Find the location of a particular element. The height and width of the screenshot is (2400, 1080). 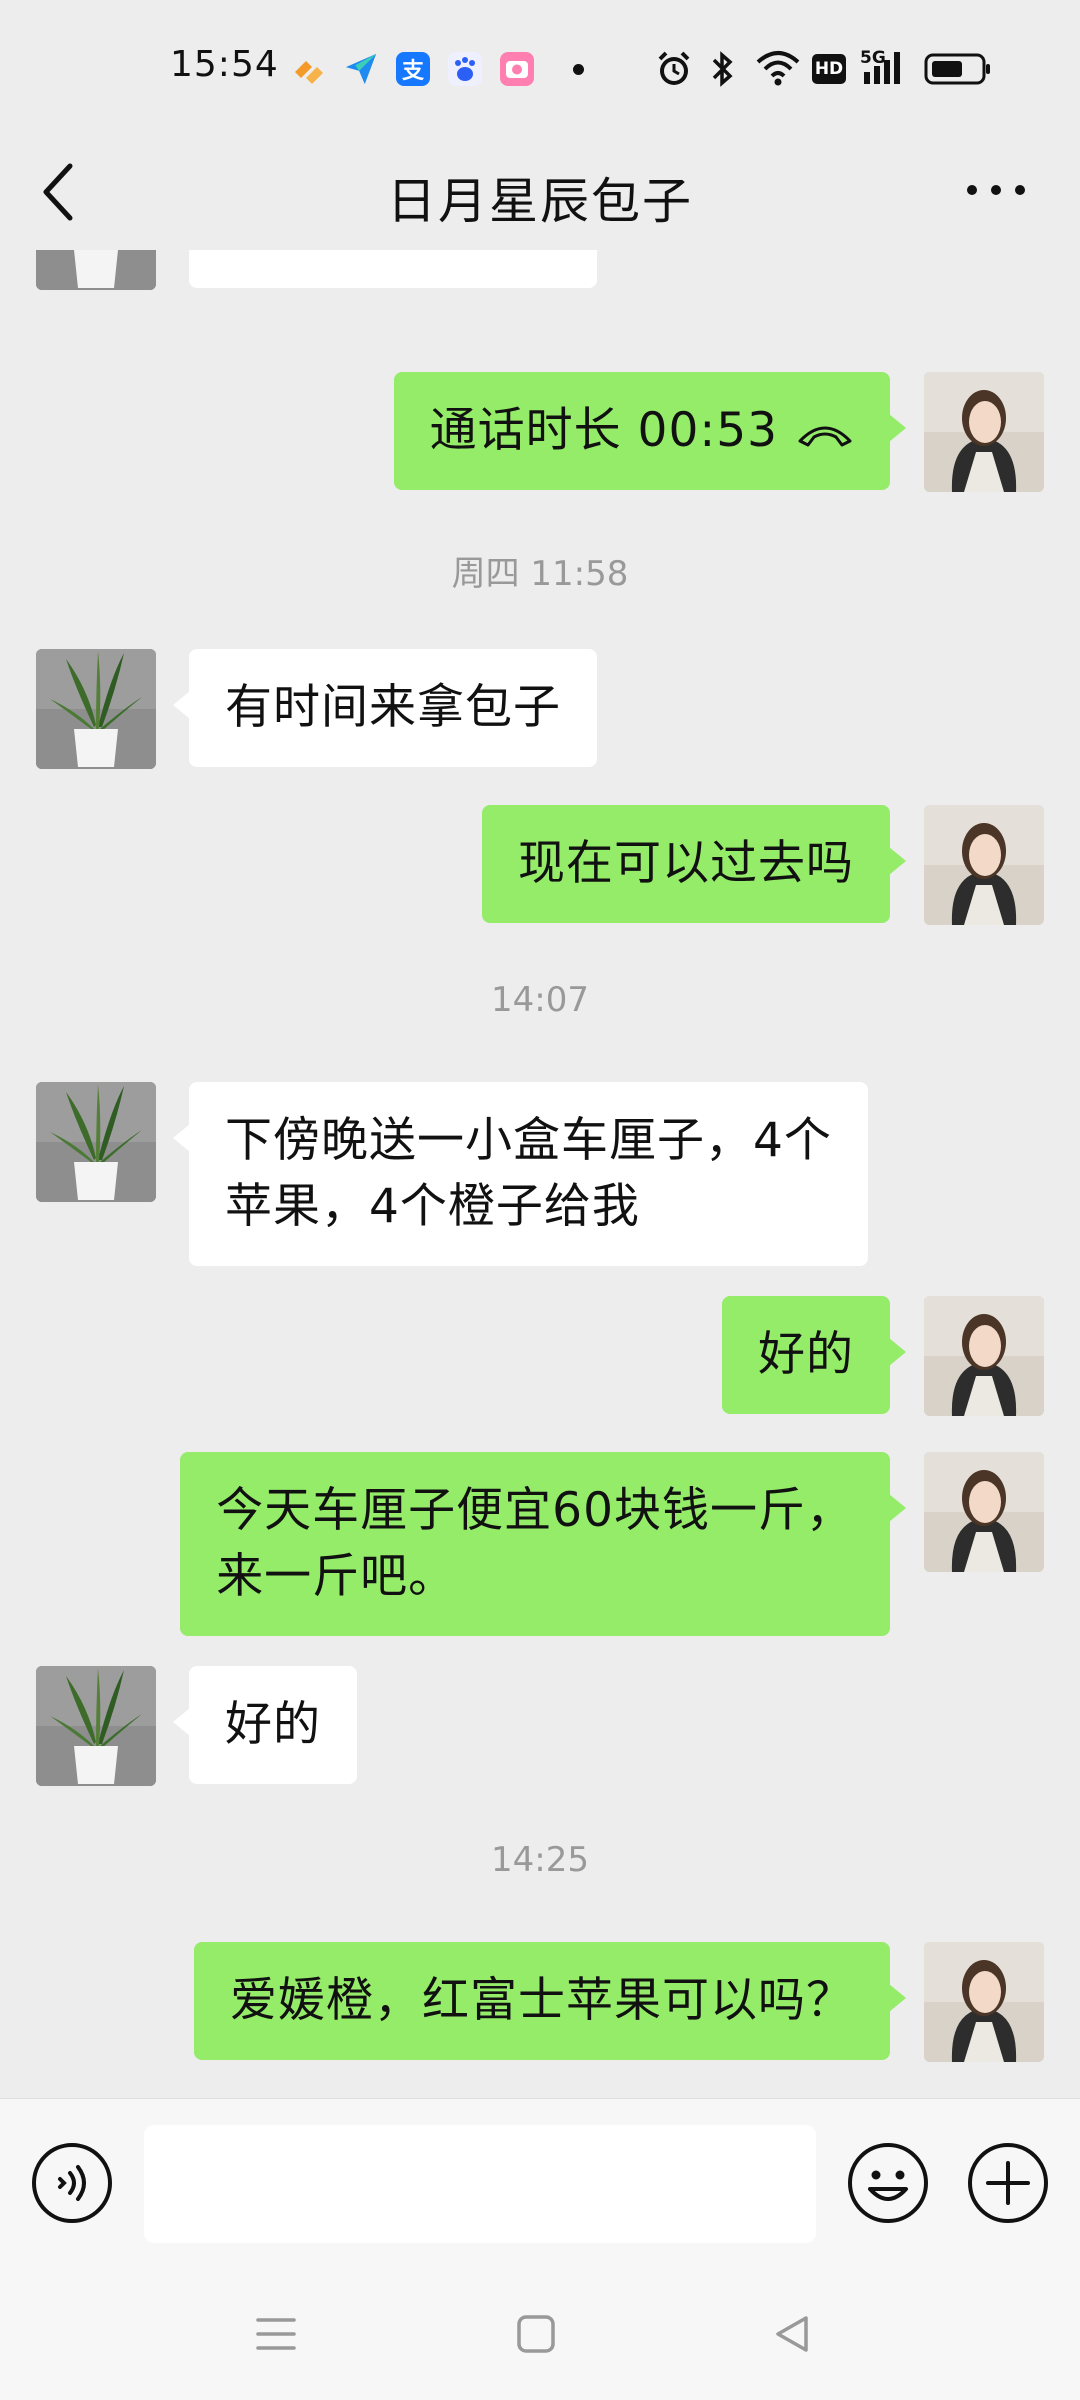

menu-icon is located at coordinates (276, 2334).